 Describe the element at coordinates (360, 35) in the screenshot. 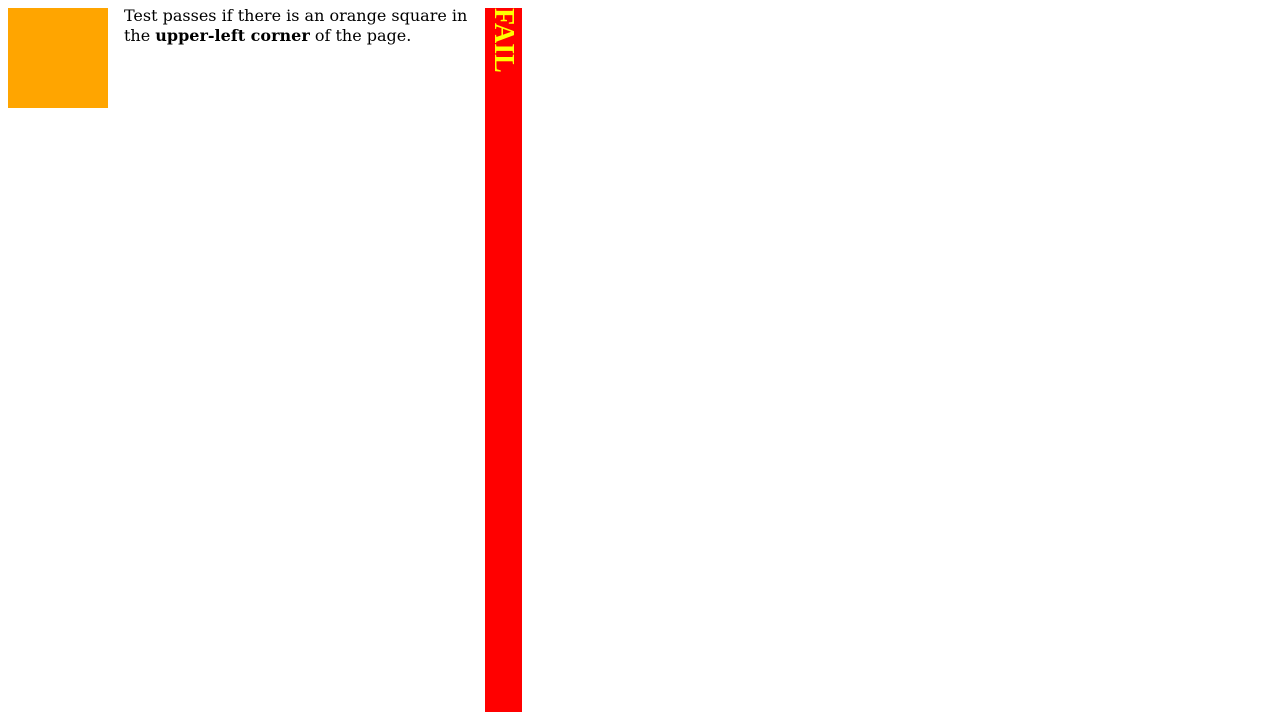

I see `instructions-suffix: of the page.` at that location.